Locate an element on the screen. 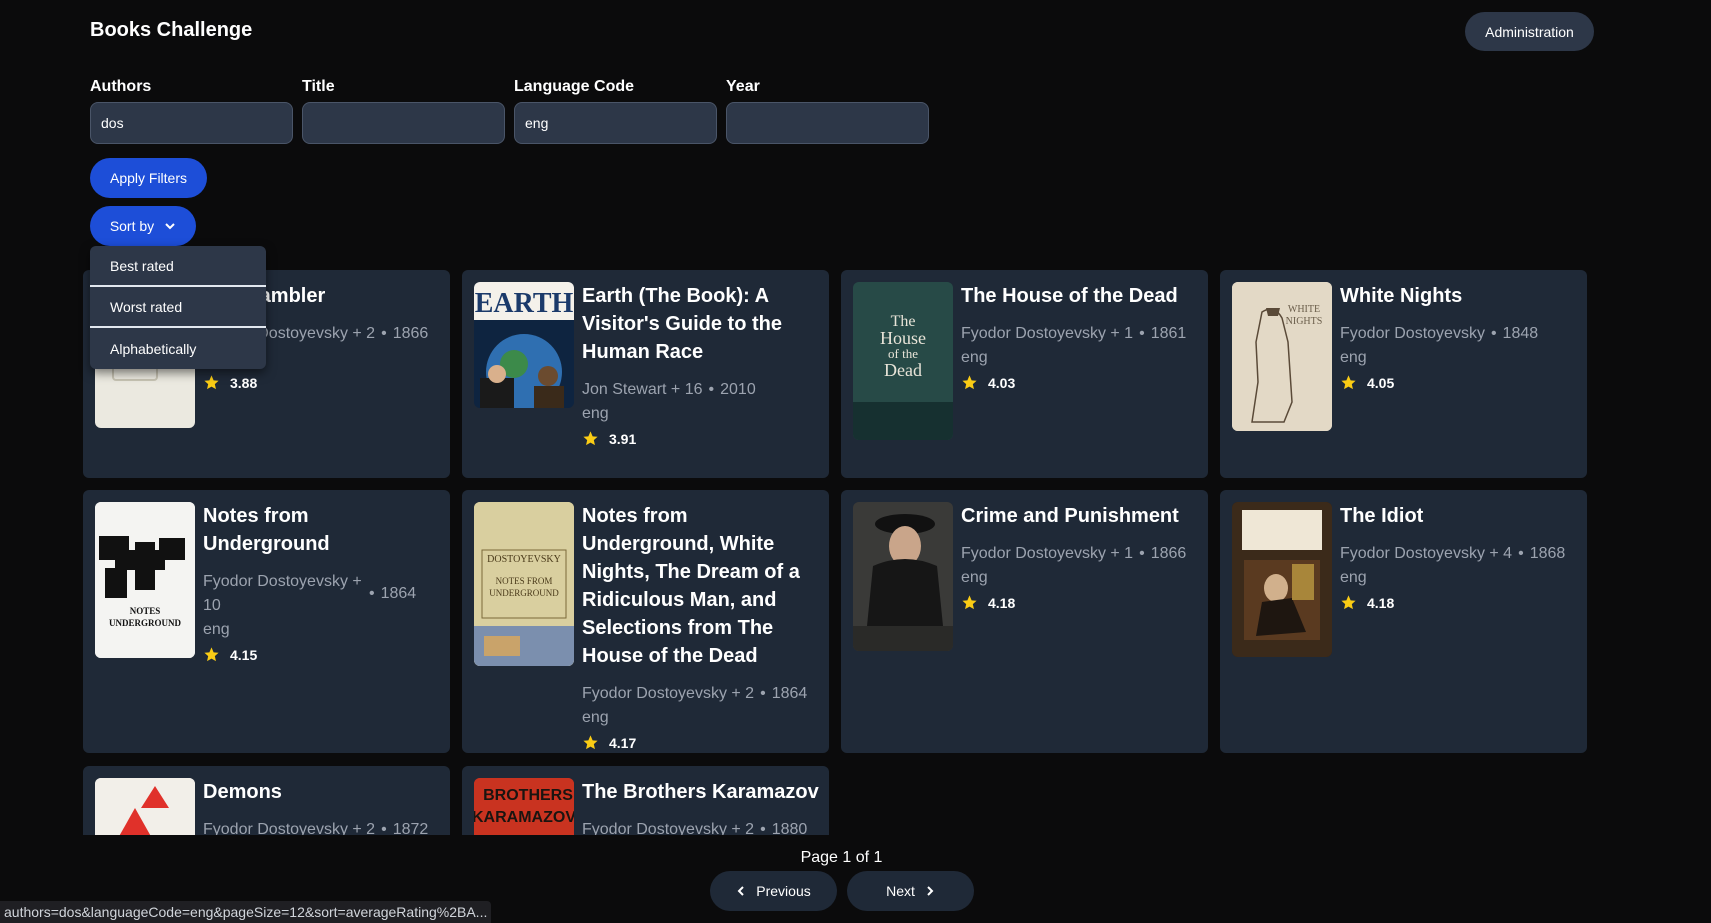 The height and width of the screenshot is (923, 1711). book-authors: Fyodor Dostoyevsky is located at coordinates (1412, 333).